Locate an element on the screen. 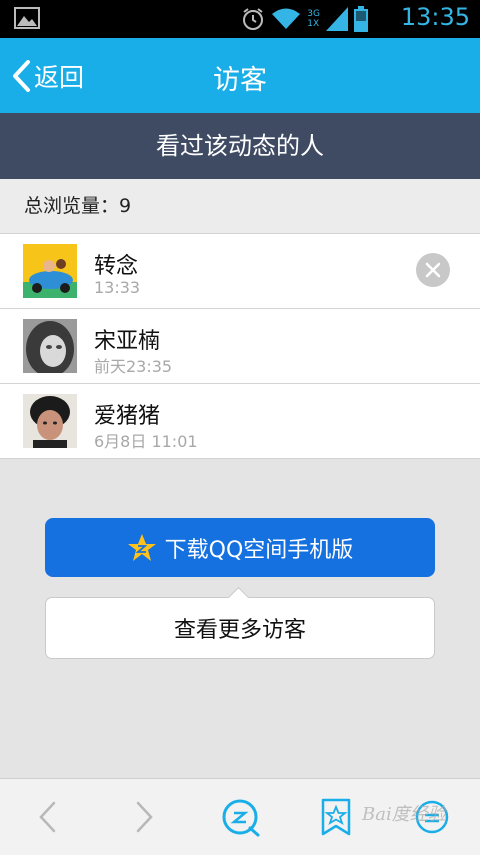 The image size is (480, 855). battery-icon is located at coordinates (361, 19).